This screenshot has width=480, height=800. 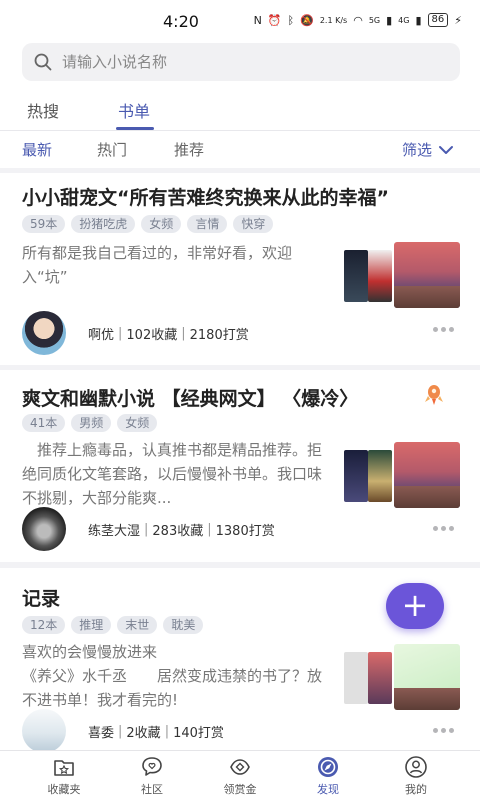 What do you see at coordinates (152, 766) in the screenshot?
I see `chat-heart-icon` at bounding box center [152, 766].